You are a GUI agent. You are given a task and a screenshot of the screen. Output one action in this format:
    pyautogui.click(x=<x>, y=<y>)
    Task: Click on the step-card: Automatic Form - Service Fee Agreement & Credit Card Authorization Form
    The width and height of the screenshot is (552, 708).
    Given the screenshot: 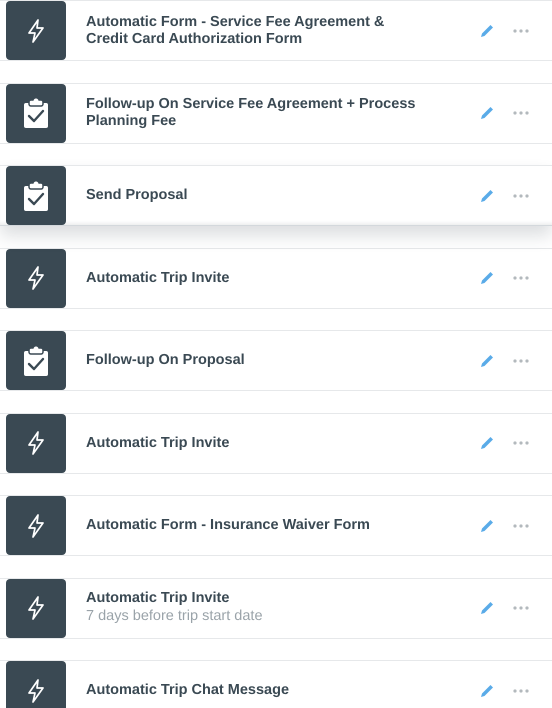 What is the action you would take?
    pyautogui.click(x=276, y=30)
    